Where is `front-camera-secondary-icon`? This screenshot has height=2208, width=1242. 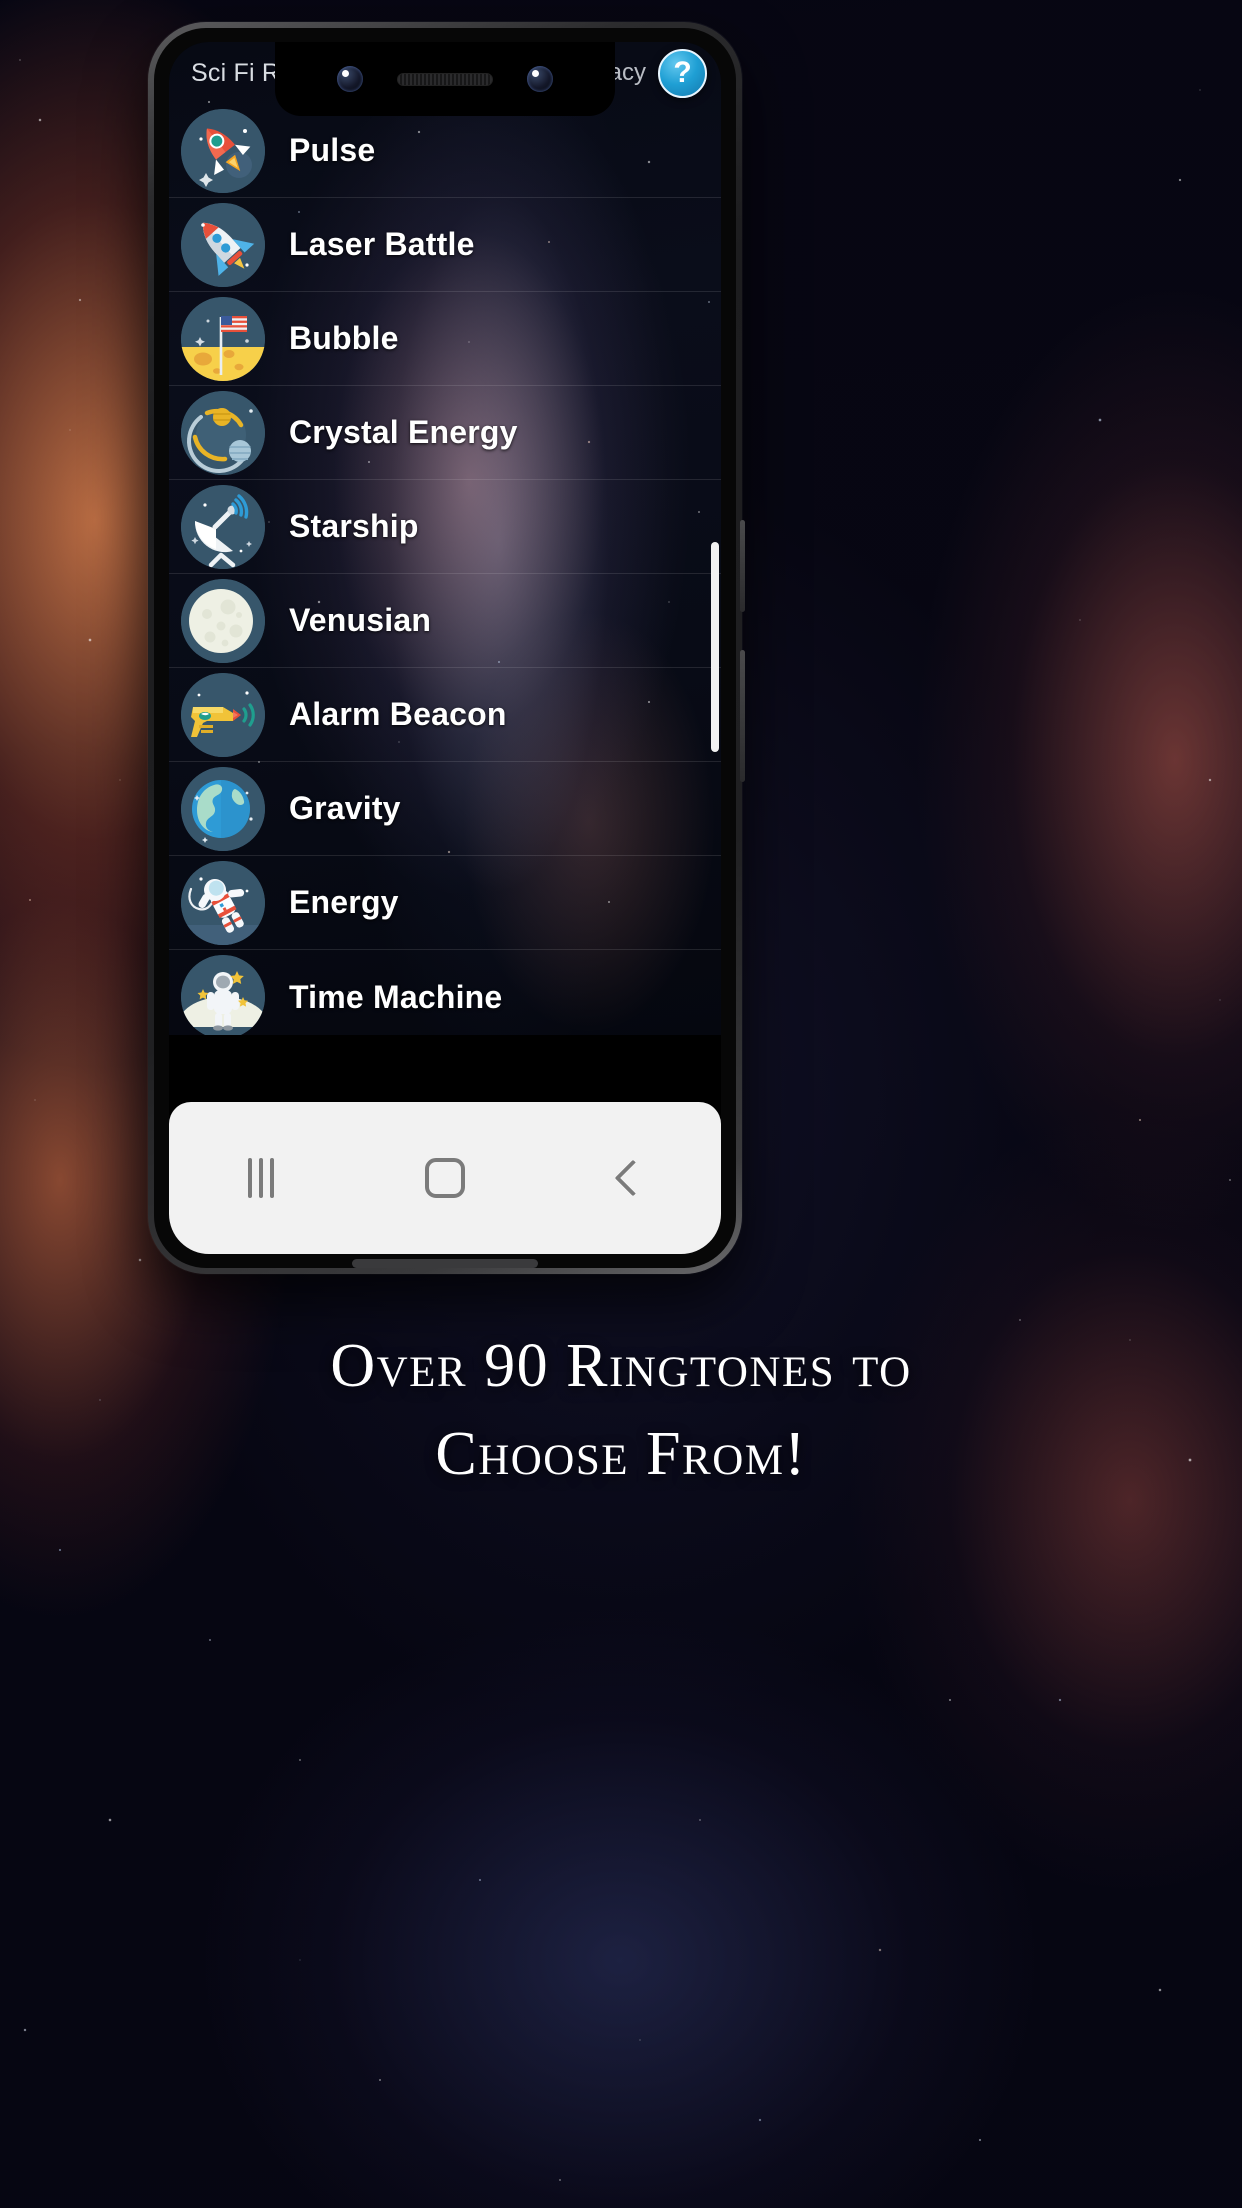
front-camera-secondary-icon is located at coordinates (540, 79).